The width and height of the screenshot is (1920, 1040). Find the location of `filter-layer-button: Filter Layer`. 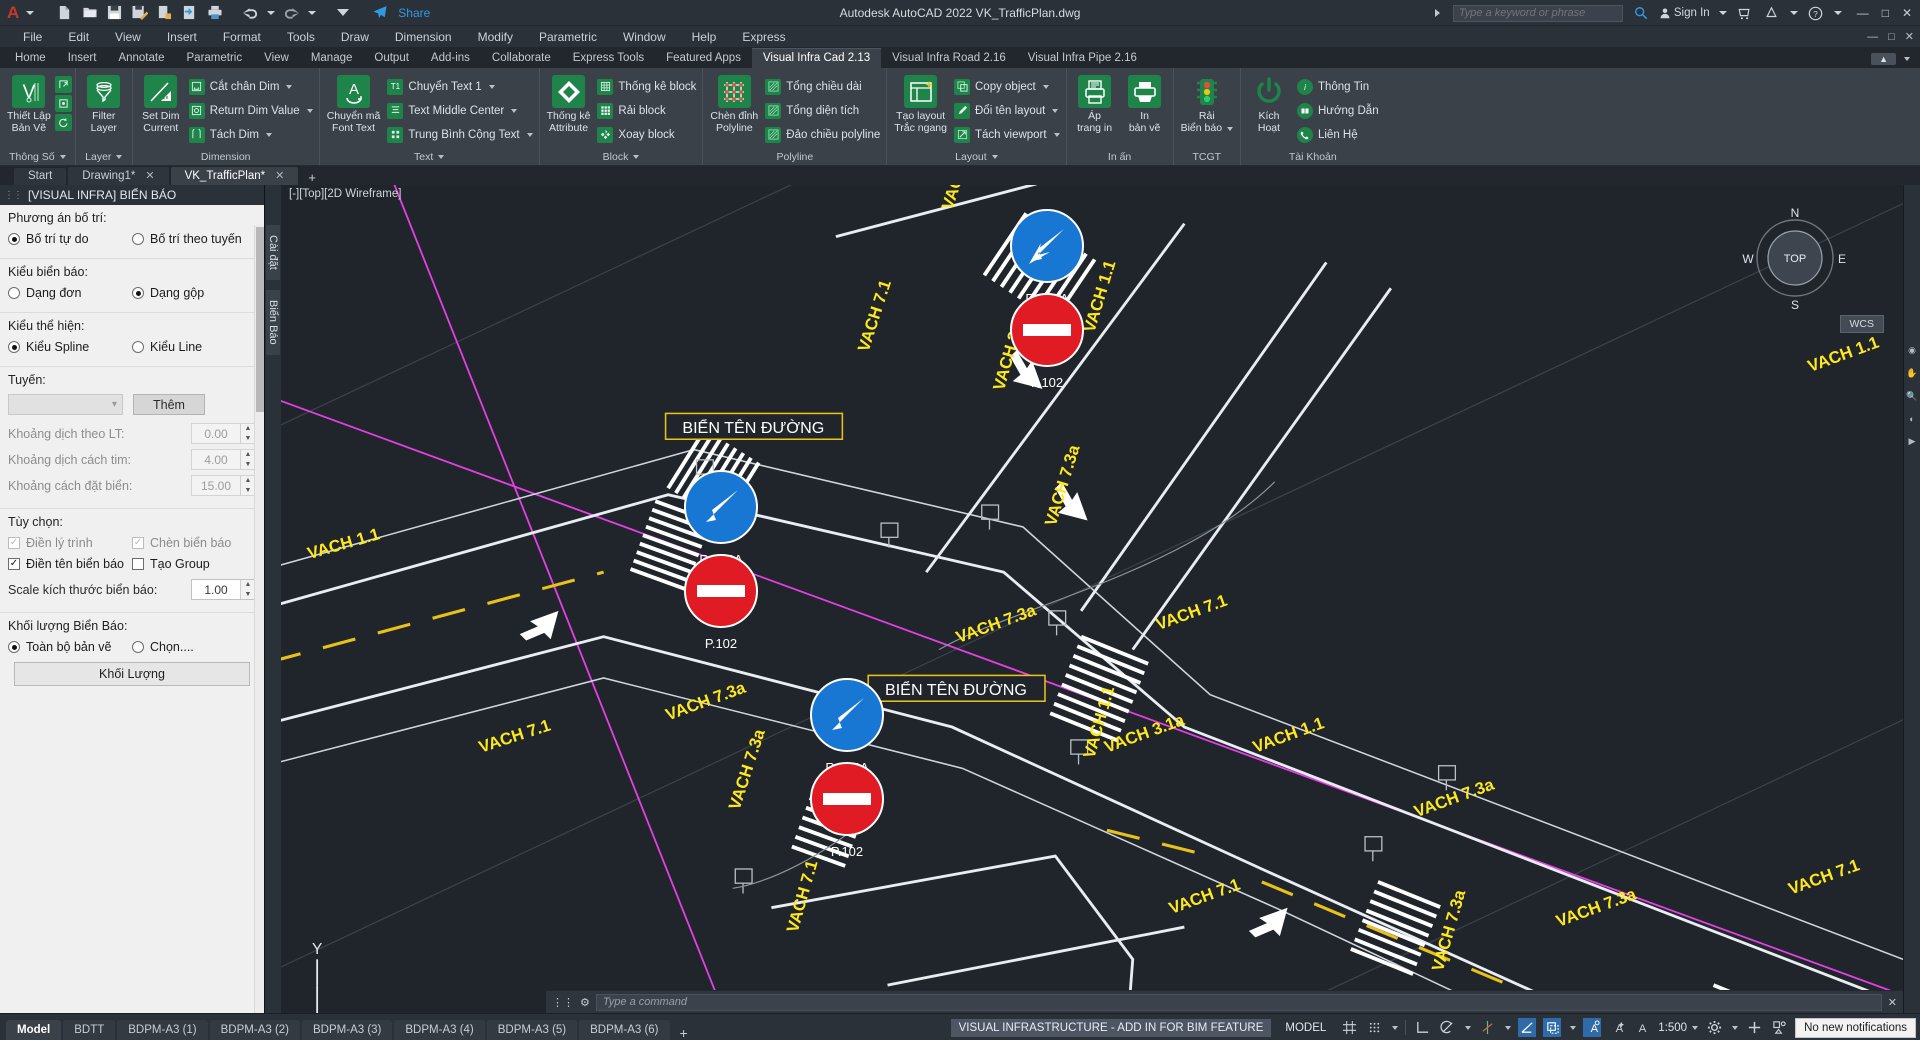

filter-layer-button: Filter Layer is located at coordinates (104, 103).